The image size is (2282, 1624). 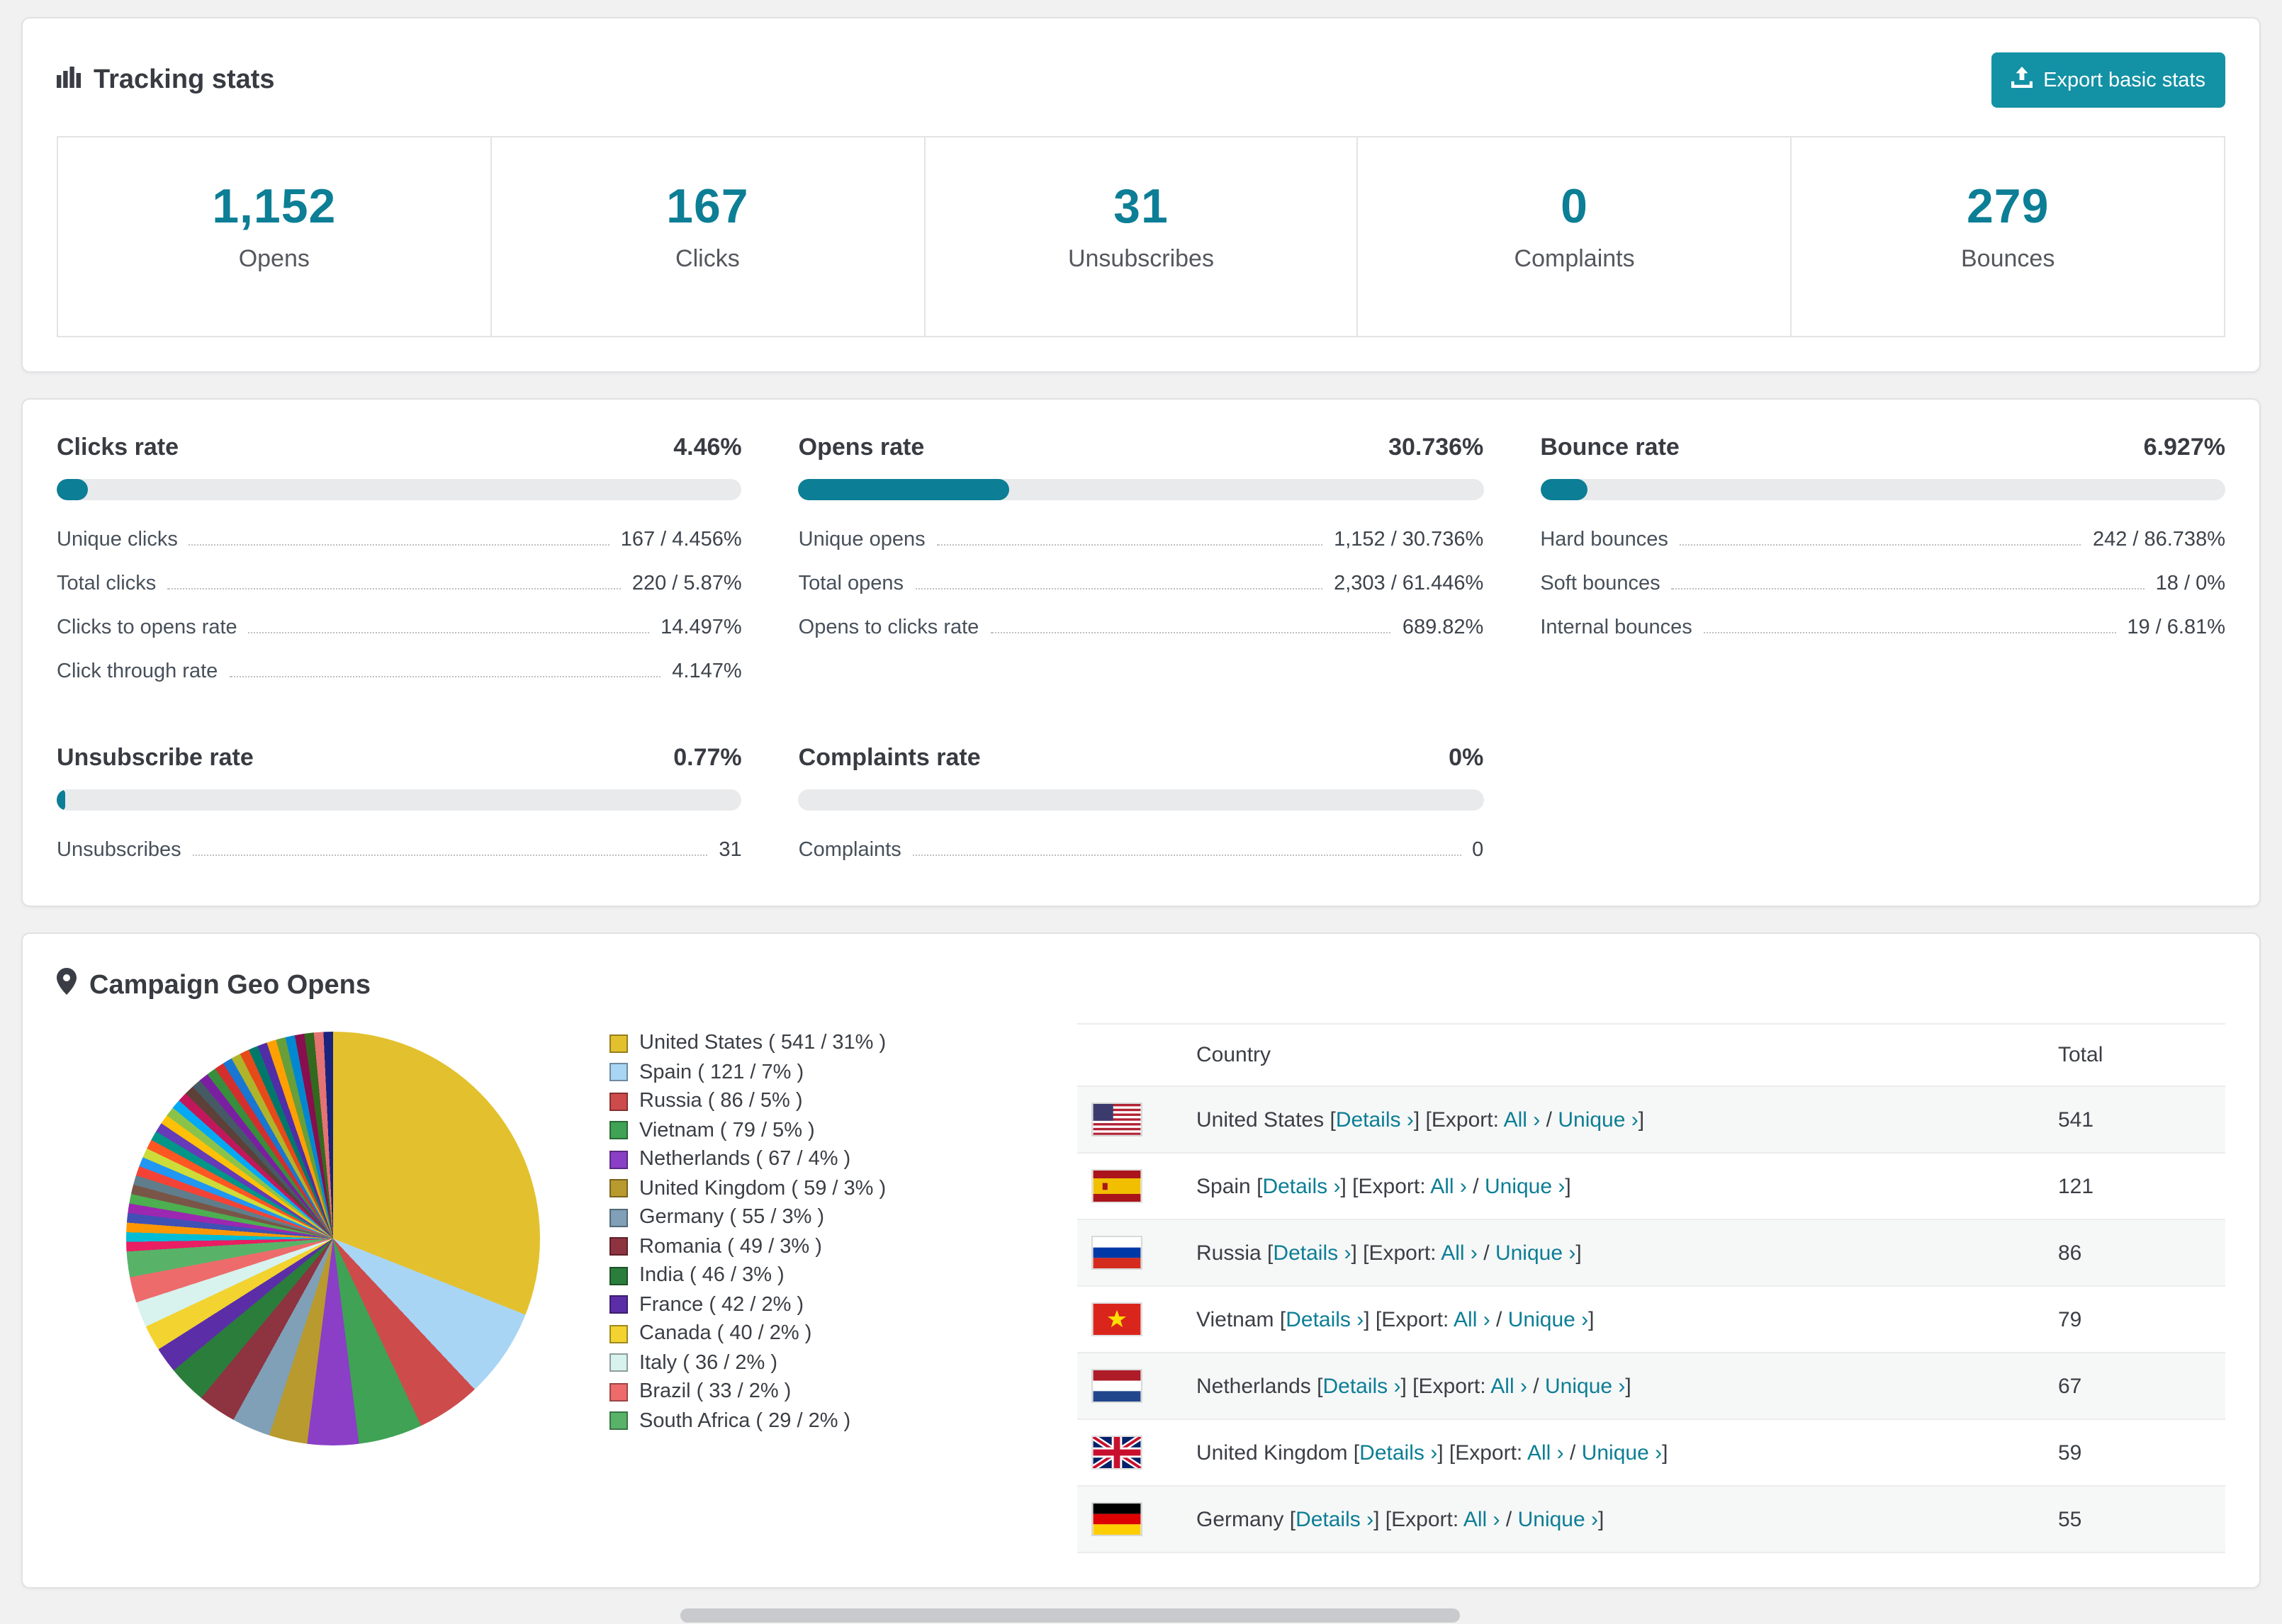 I want to click on legend-label: Romania ( 49 / 3% ), so click(x=731, y=1247).